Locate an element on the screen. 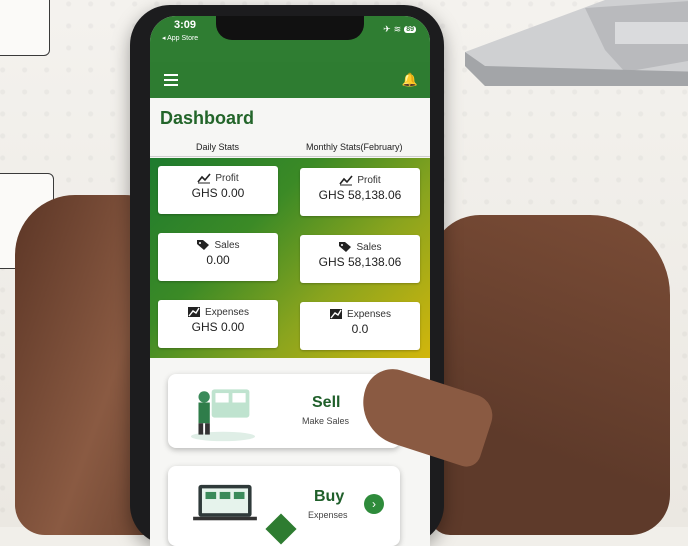 The width and height of the screenshot is (688, 546). buy-subtitle: Expenses is located at coordinates (328, 515).